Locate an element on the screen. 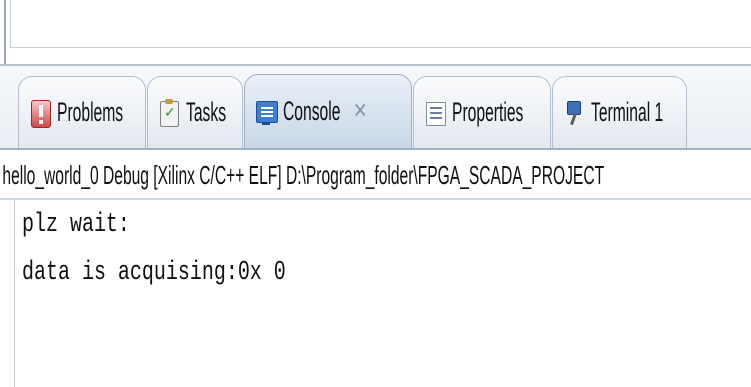  tab-terminal: Terminal 1 is located at coordinates (619, 112).